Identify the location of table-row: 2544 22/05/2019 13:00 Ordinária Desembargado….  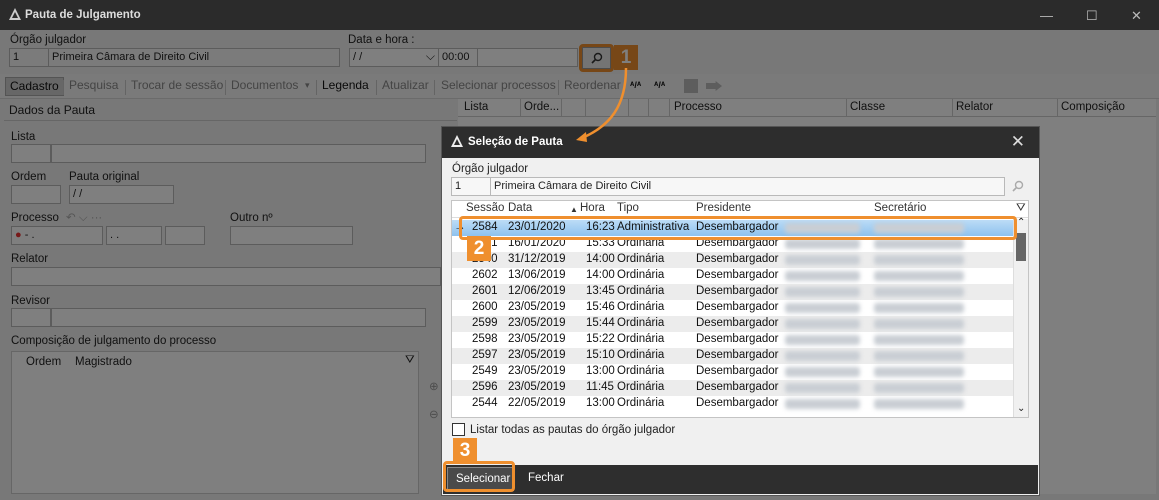
(733, 404).